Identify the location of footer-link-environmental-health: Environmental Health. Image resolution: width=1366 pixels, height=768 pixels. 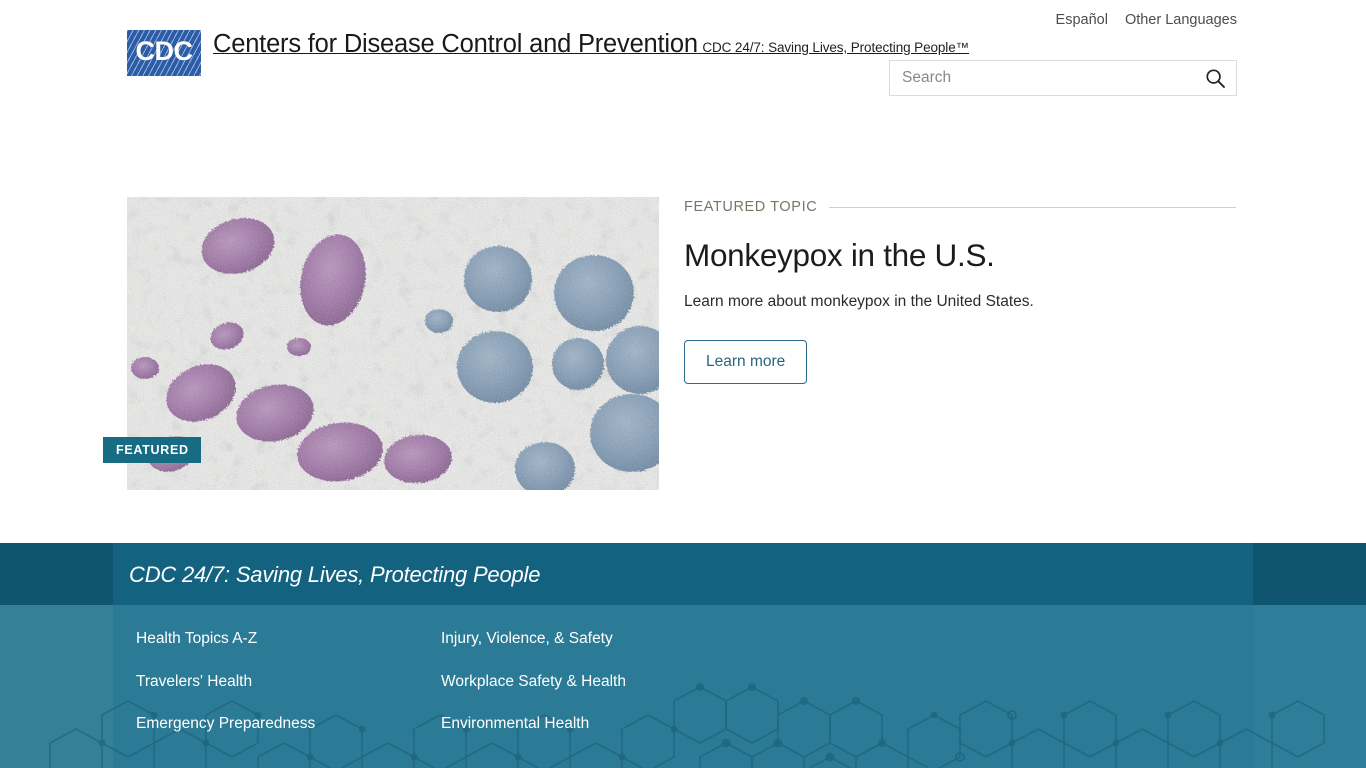
(533, 724).